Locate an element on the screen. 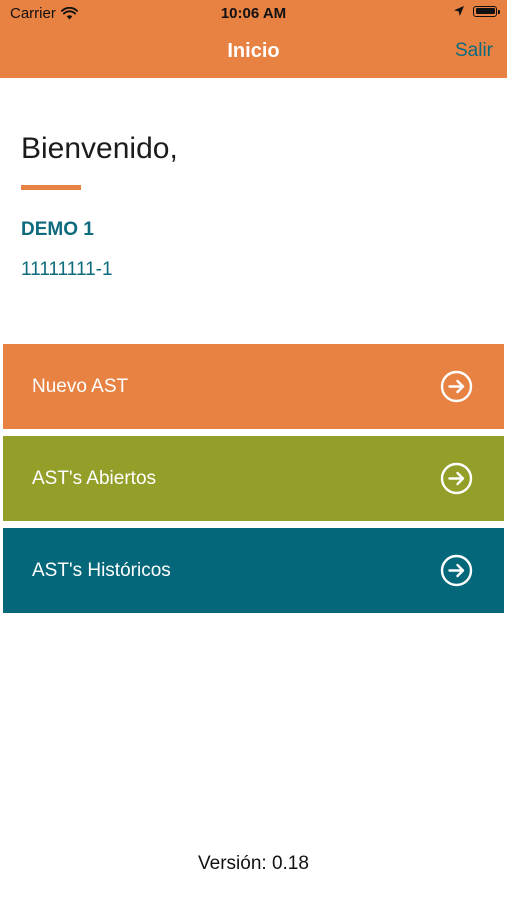  top-bar: Carrier 10:06 AM Inicio Salir is located at coordinates (253, 39).